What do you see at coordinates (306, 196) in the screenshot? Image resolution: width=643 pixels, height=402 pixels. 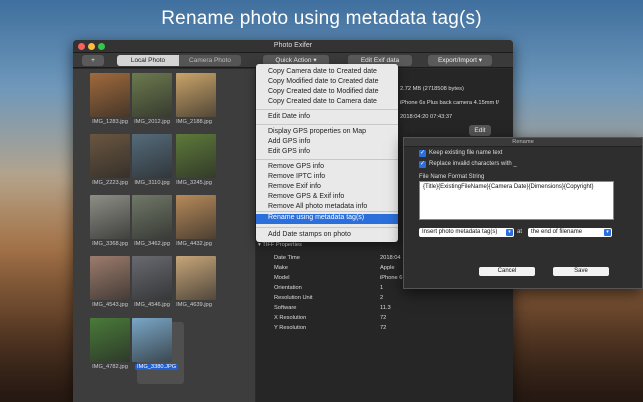 I see `menu-item: Remove GPS & Exif info` at bounding box center [306, 196].